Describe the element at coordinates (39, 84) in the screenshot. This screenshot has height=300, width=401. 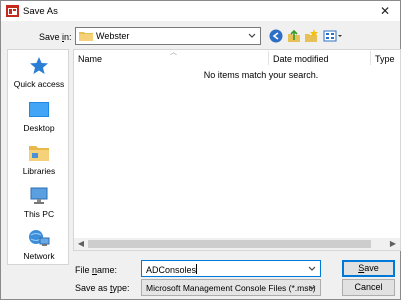
I see `place-label: Quick access` at that location.